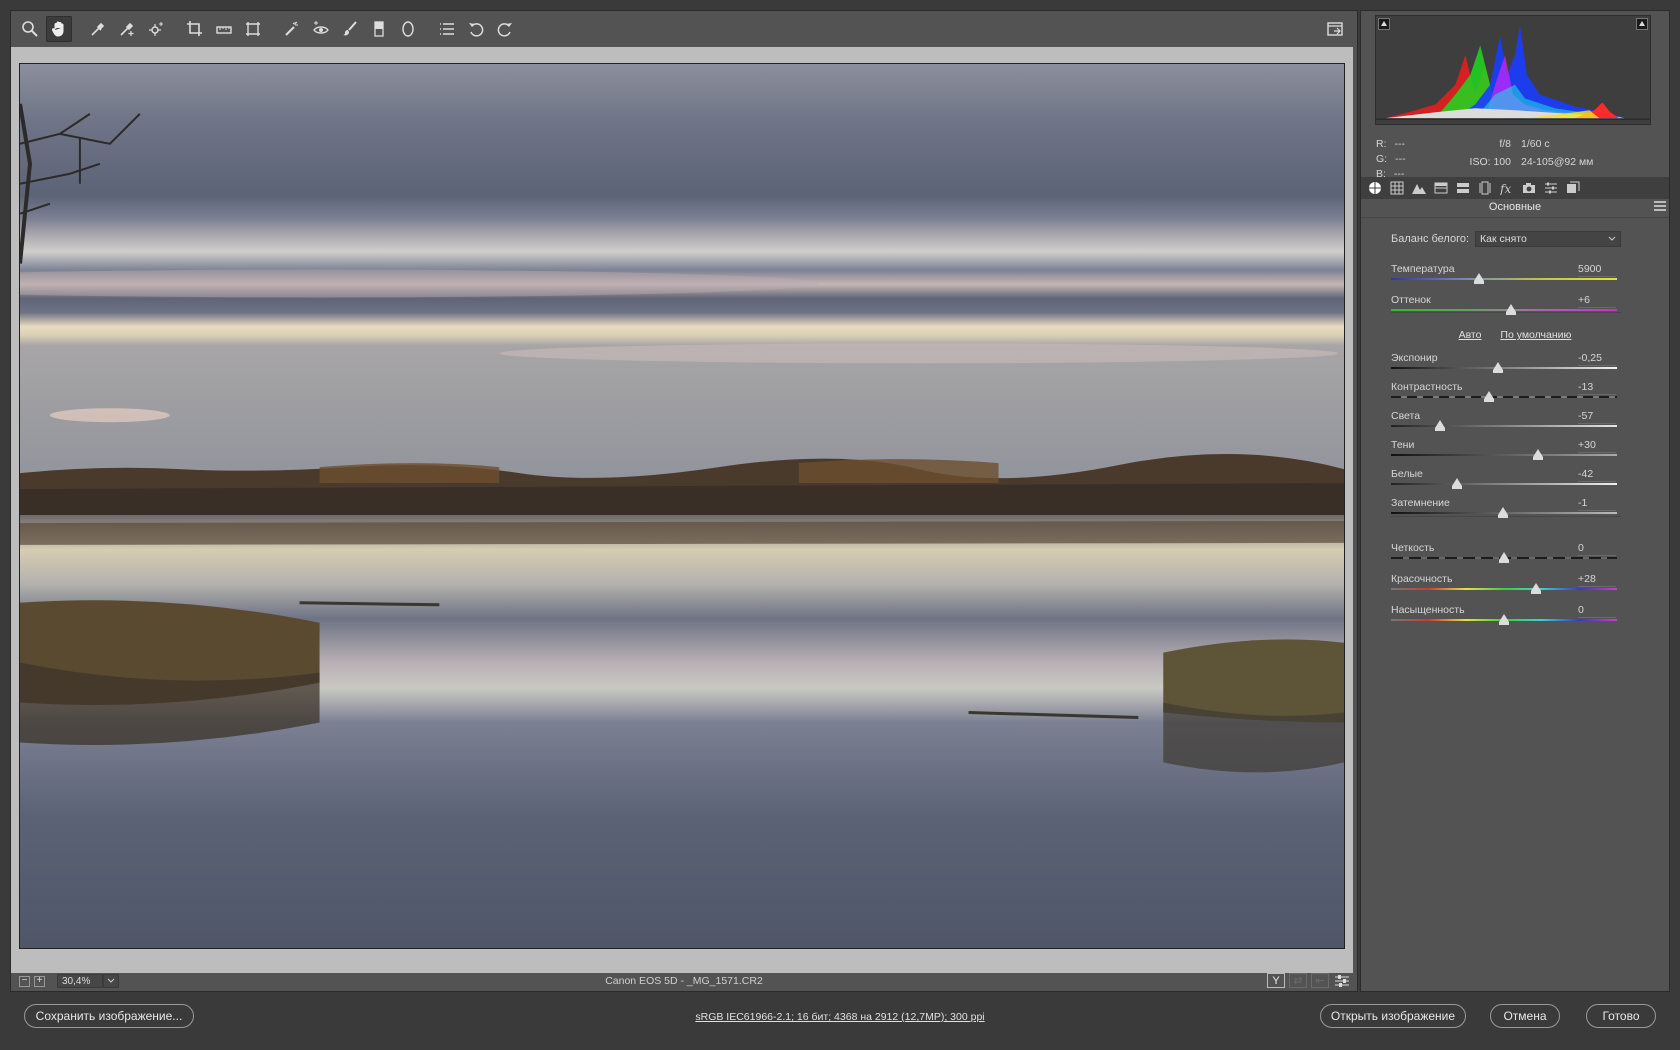  Describe the element at coordinates (30, 29) in the screenshot. I see `zoom-tool` at that location.